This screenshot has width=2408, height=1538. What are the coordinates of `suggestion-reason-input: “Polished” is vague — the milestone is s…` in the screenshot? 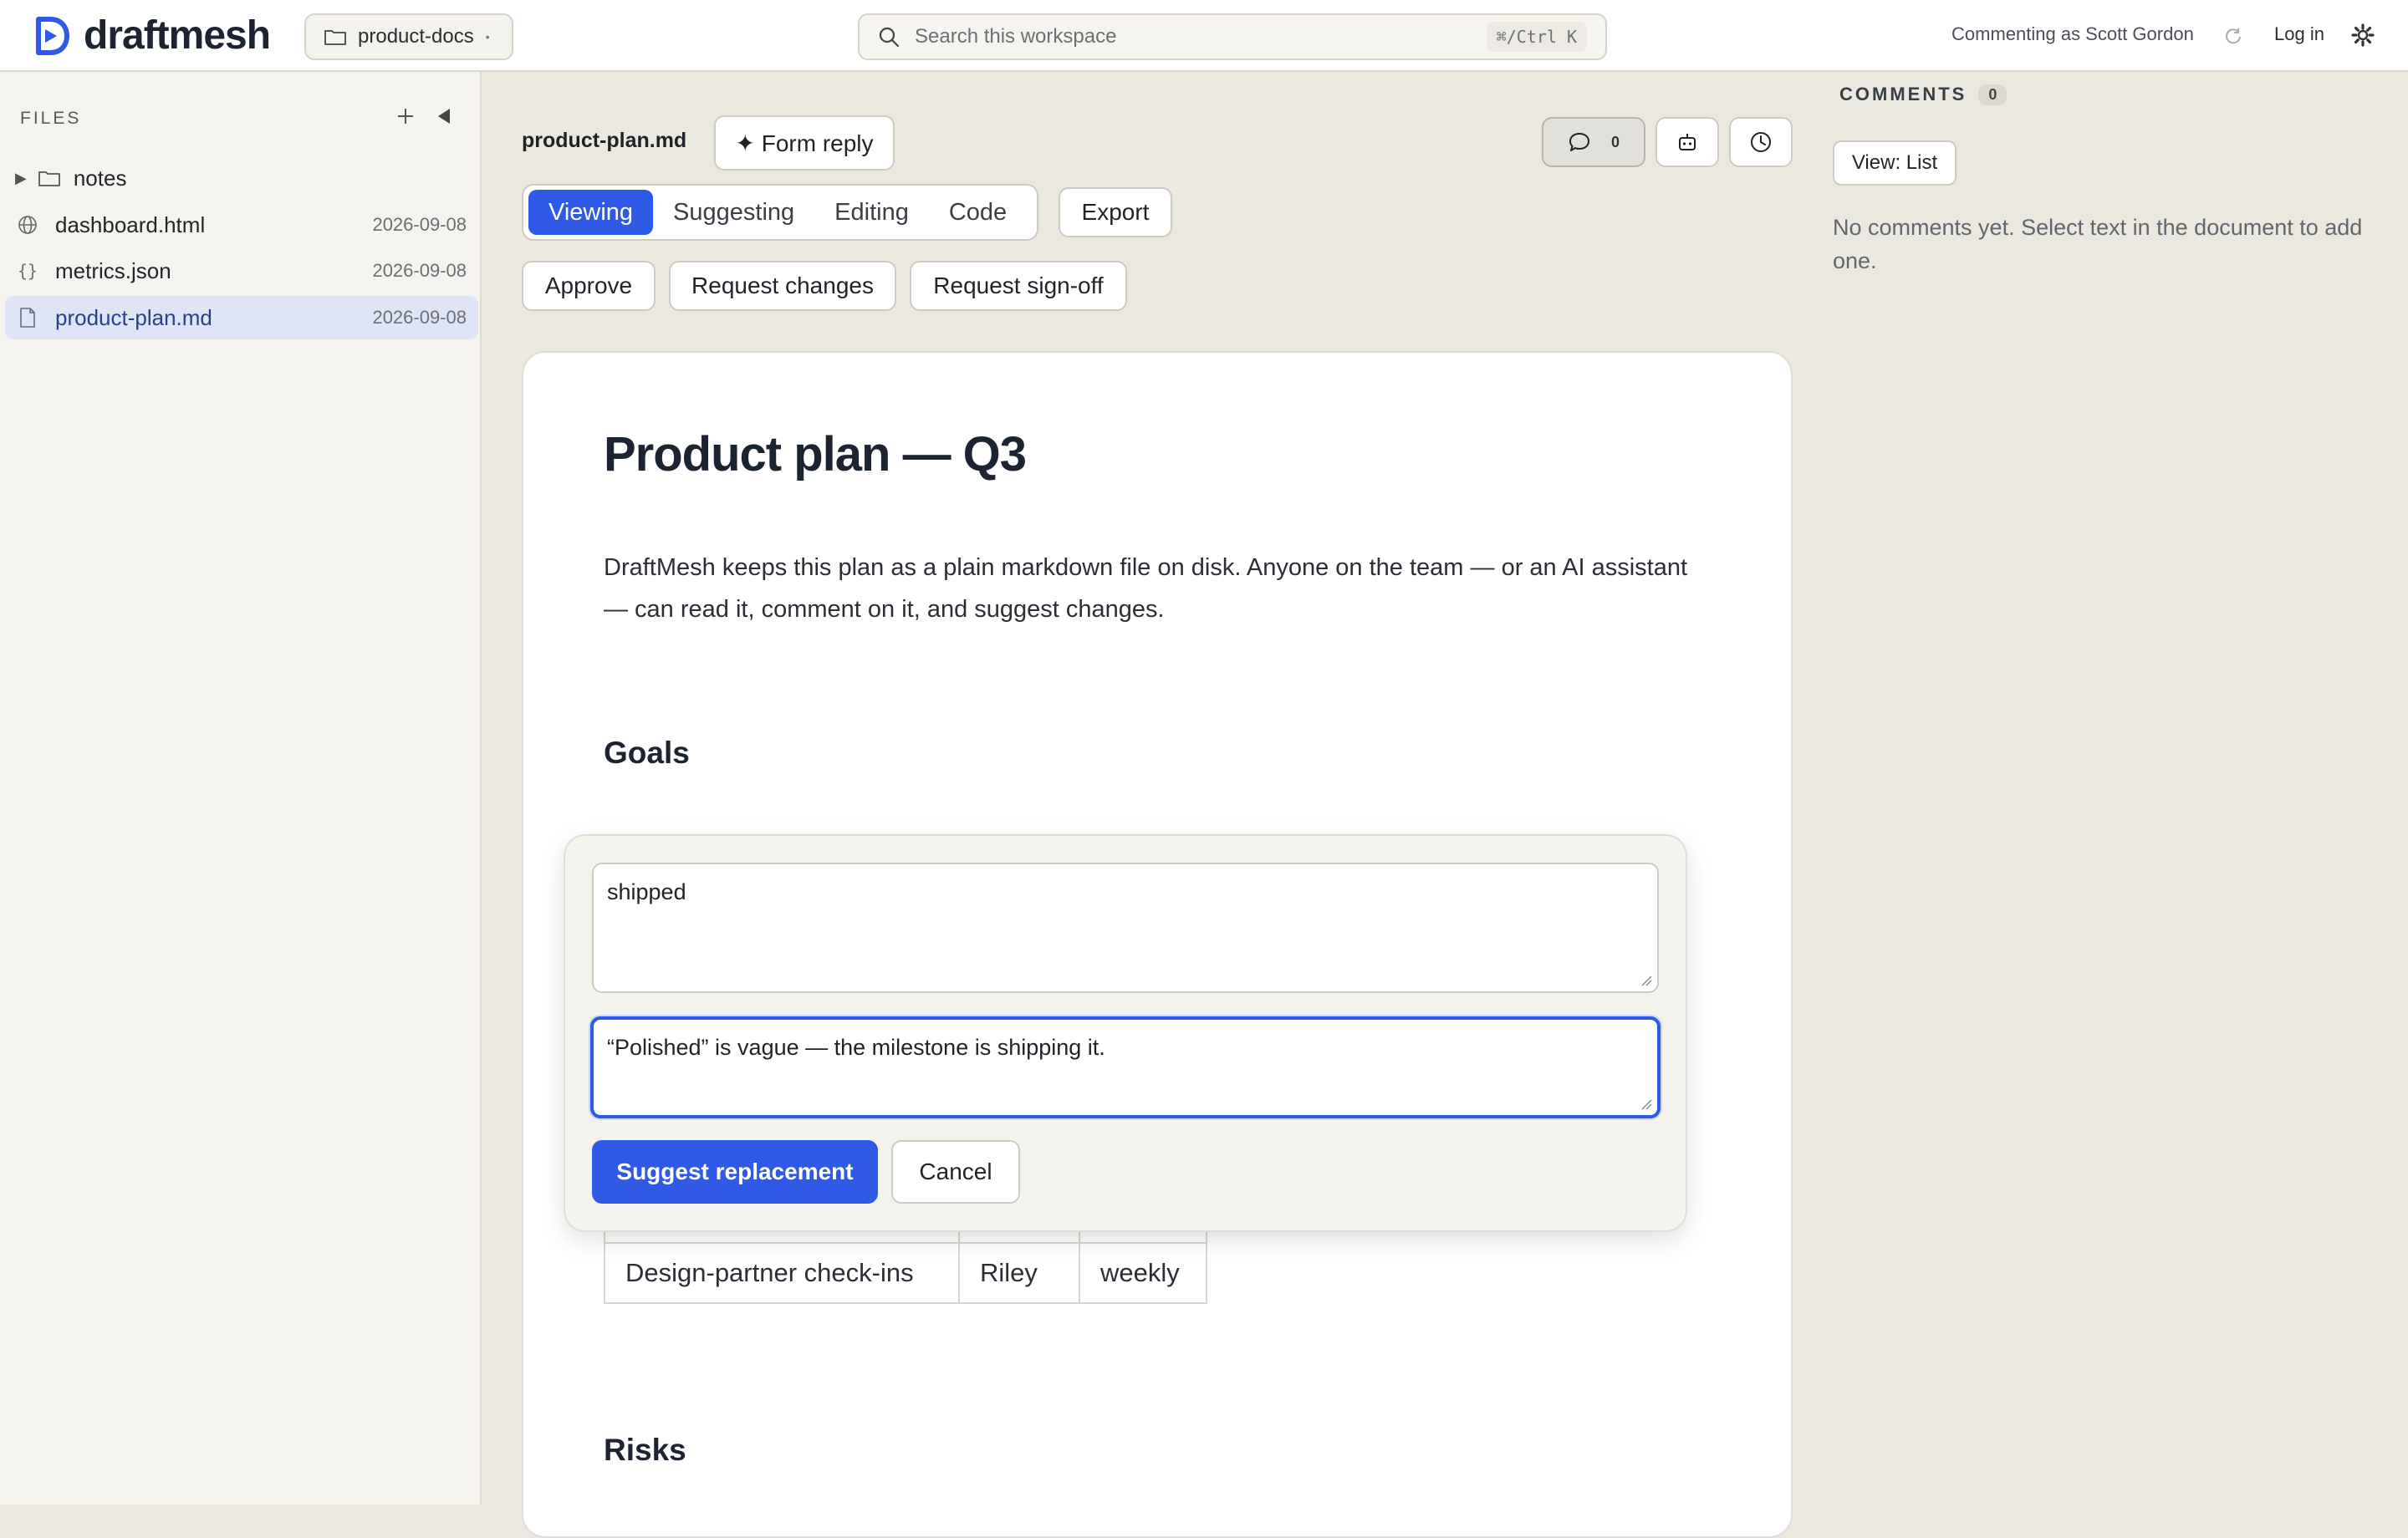 It's located at (1125, 1067).